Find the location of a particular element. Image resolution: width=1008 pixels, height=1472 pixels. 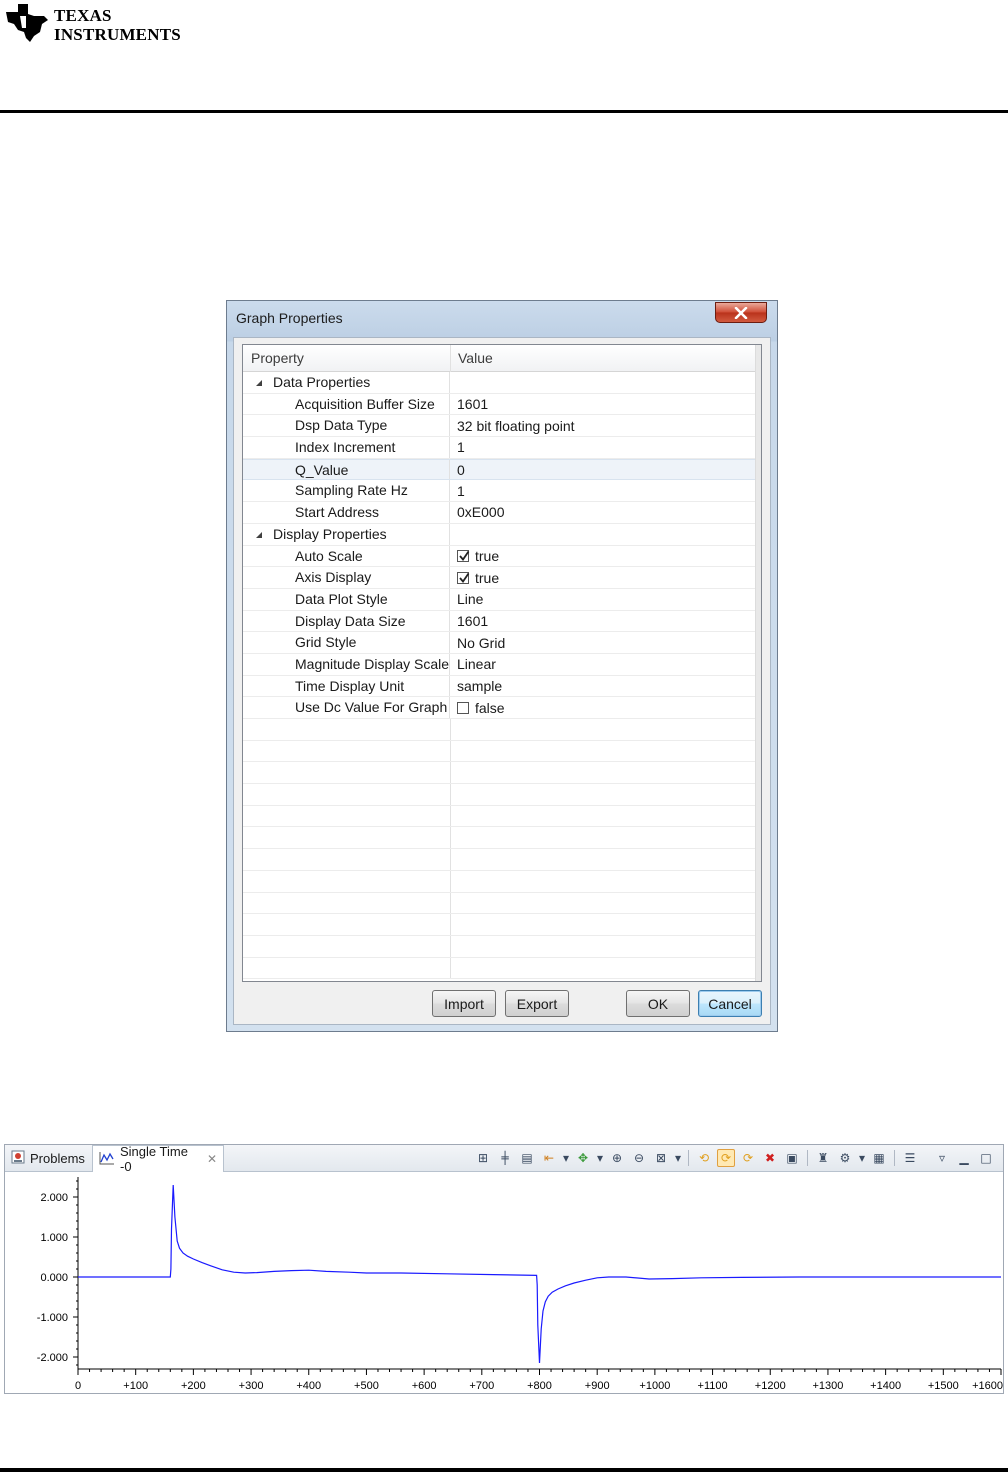

close-button is located at coordinates (741, 312).